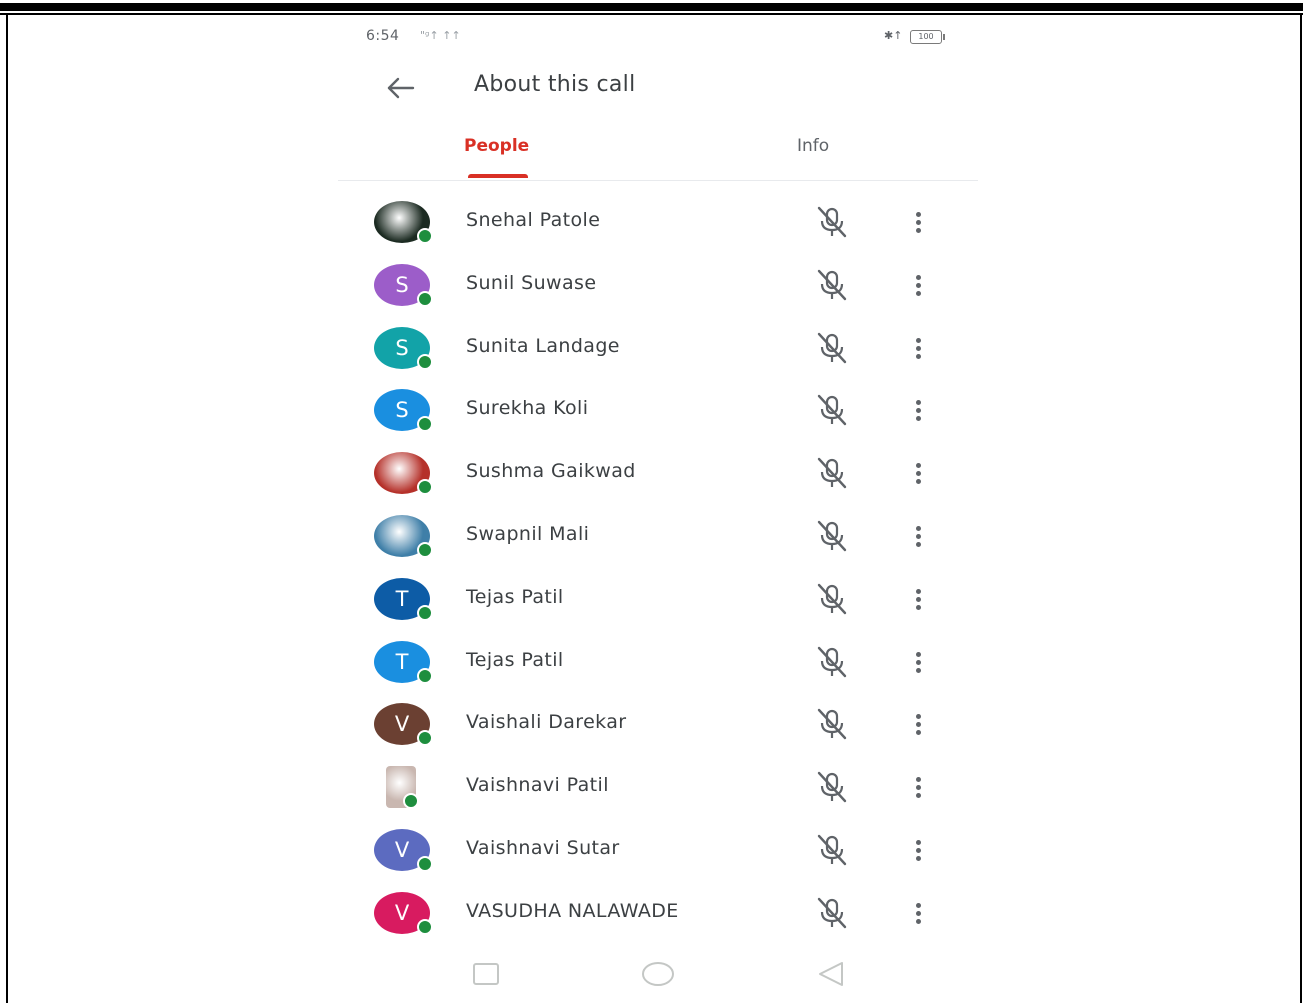  I want to click on back-button, so click(400, 88).